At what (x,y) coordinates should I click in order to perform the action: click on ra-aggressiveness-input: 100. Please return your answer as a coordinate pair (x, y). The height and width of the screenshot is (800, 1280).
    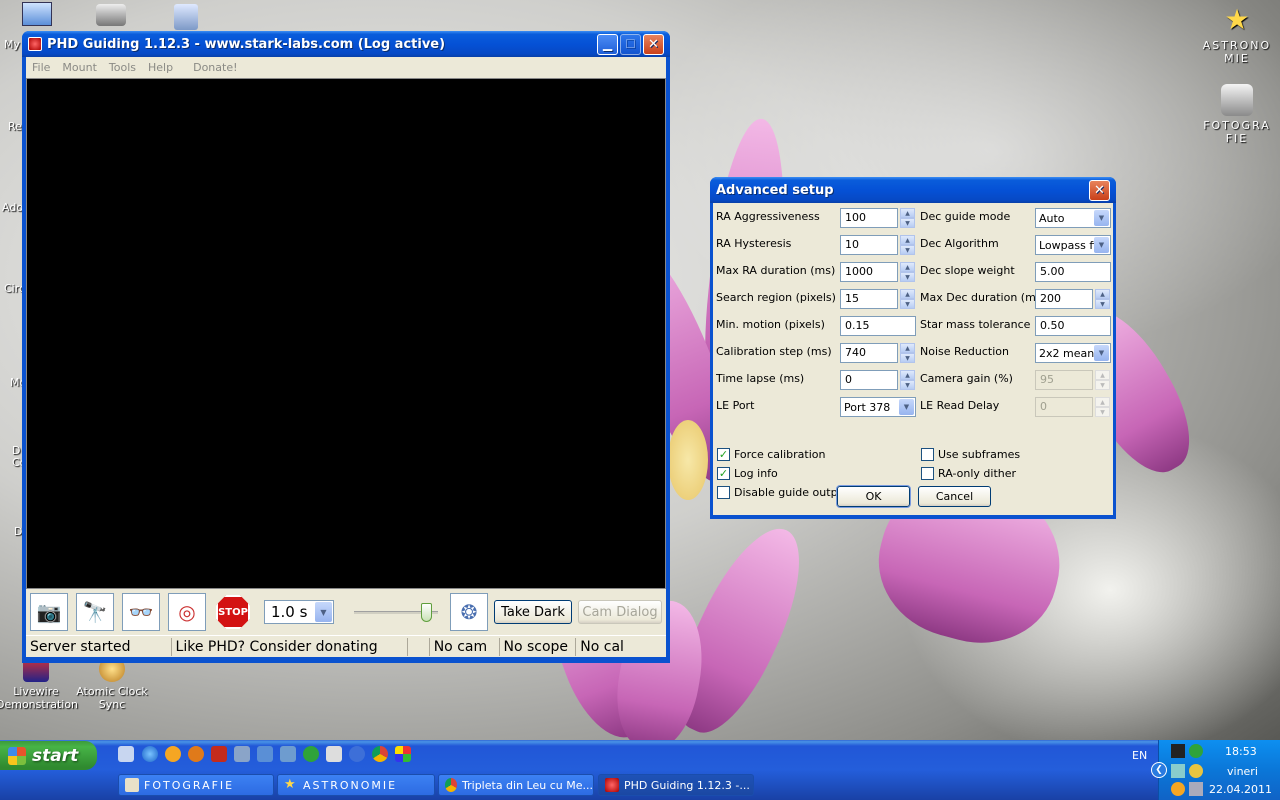
    Looking at the image, I should click on (869, 218).